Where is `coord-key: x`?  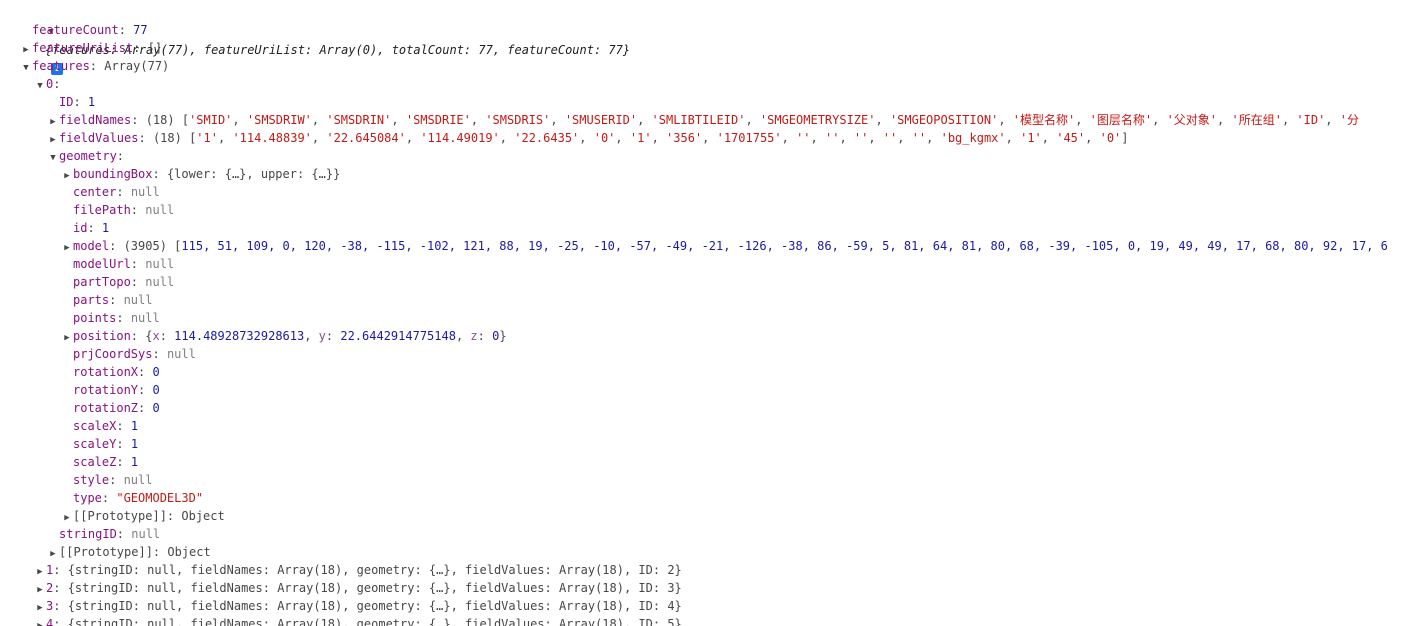
coord-key: x is located at coordinates (156, 336).